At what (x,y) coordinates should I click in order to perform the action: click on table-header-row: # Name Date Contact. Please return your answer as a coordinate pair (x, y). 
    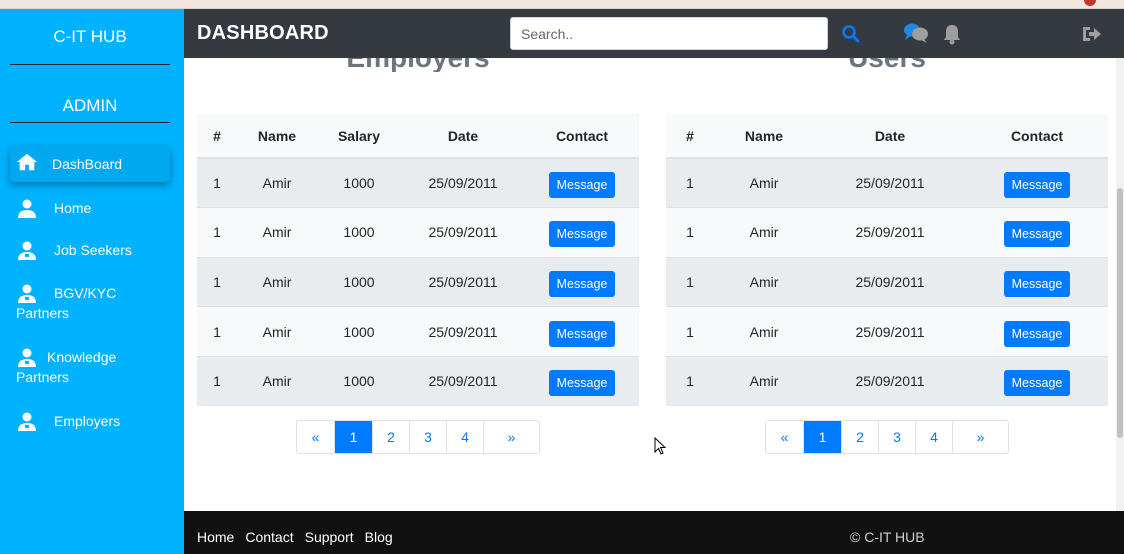
    Looking at the image, I should click on (887, 136).